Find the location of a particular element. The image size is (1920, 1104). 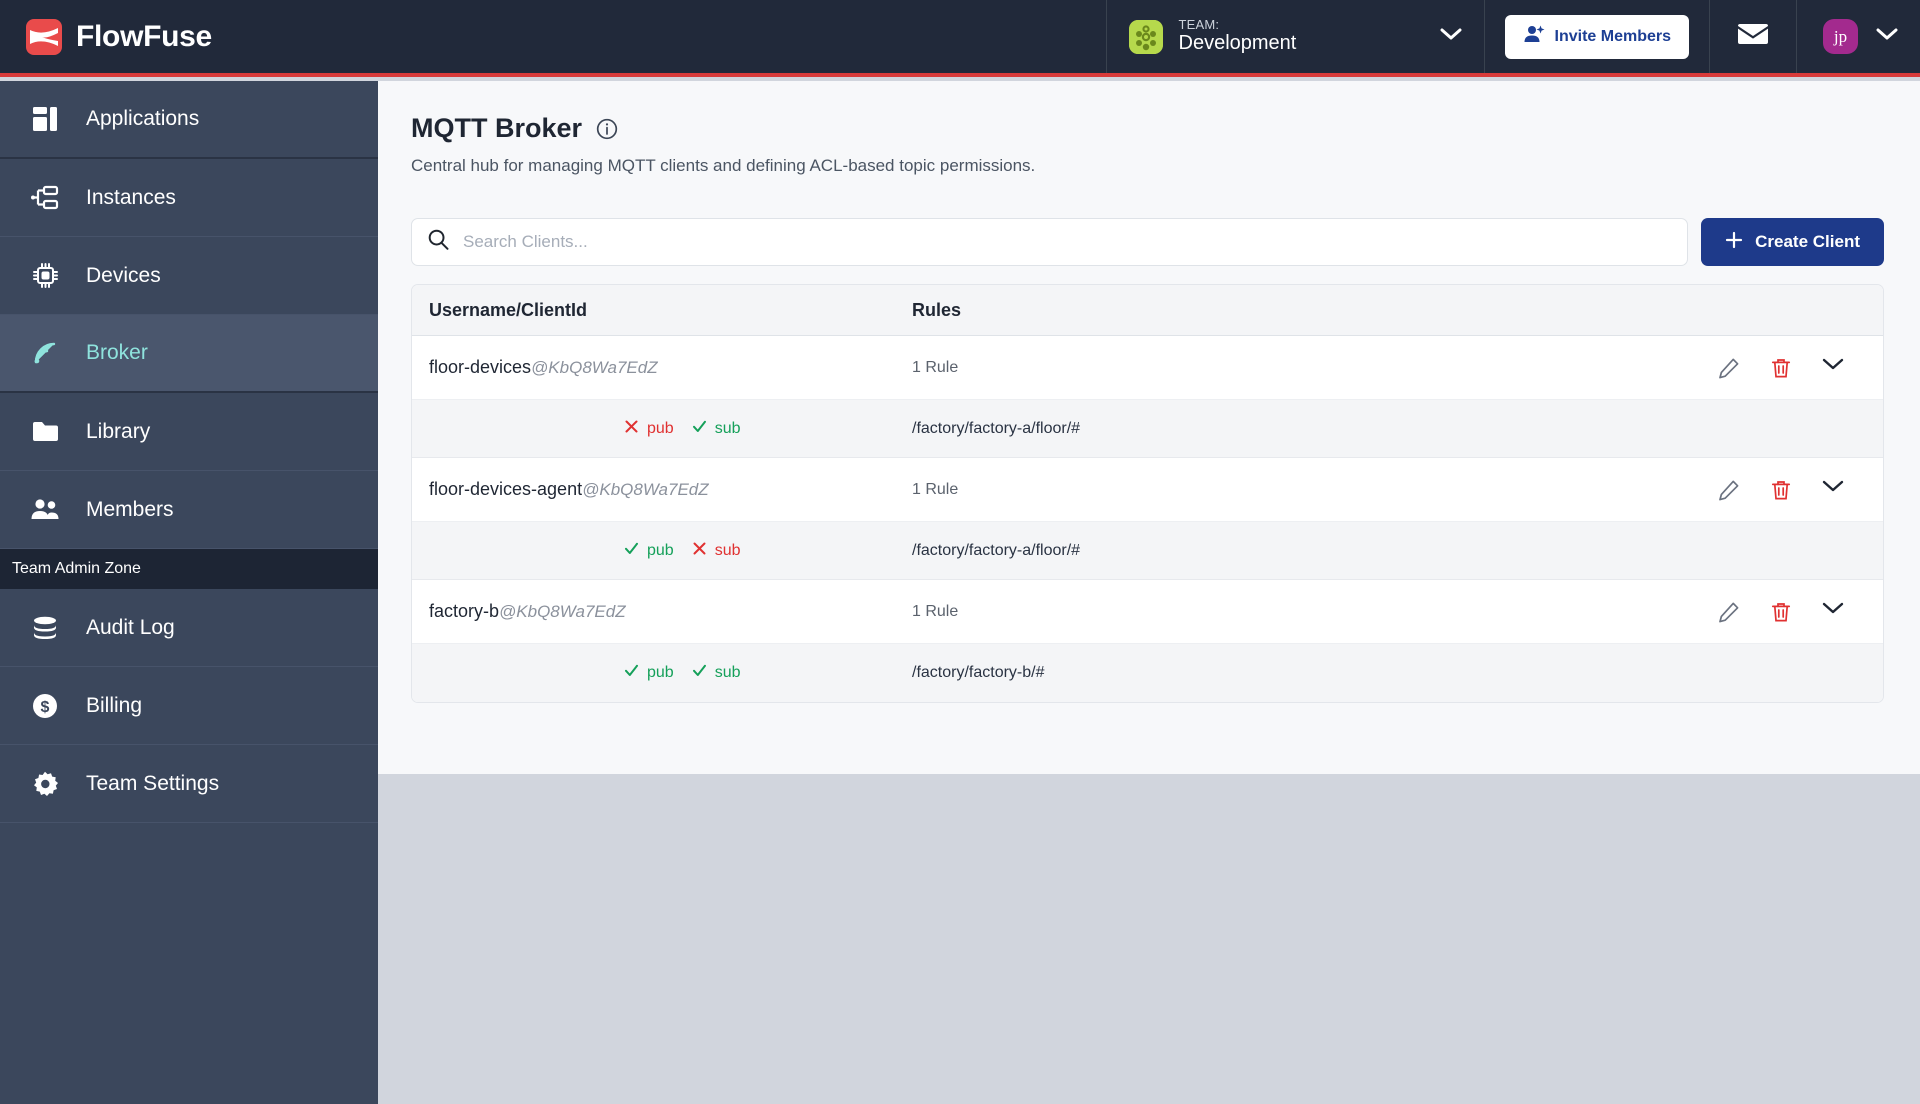

sidebar-item-library: Library is located at coordinates (189, 432).